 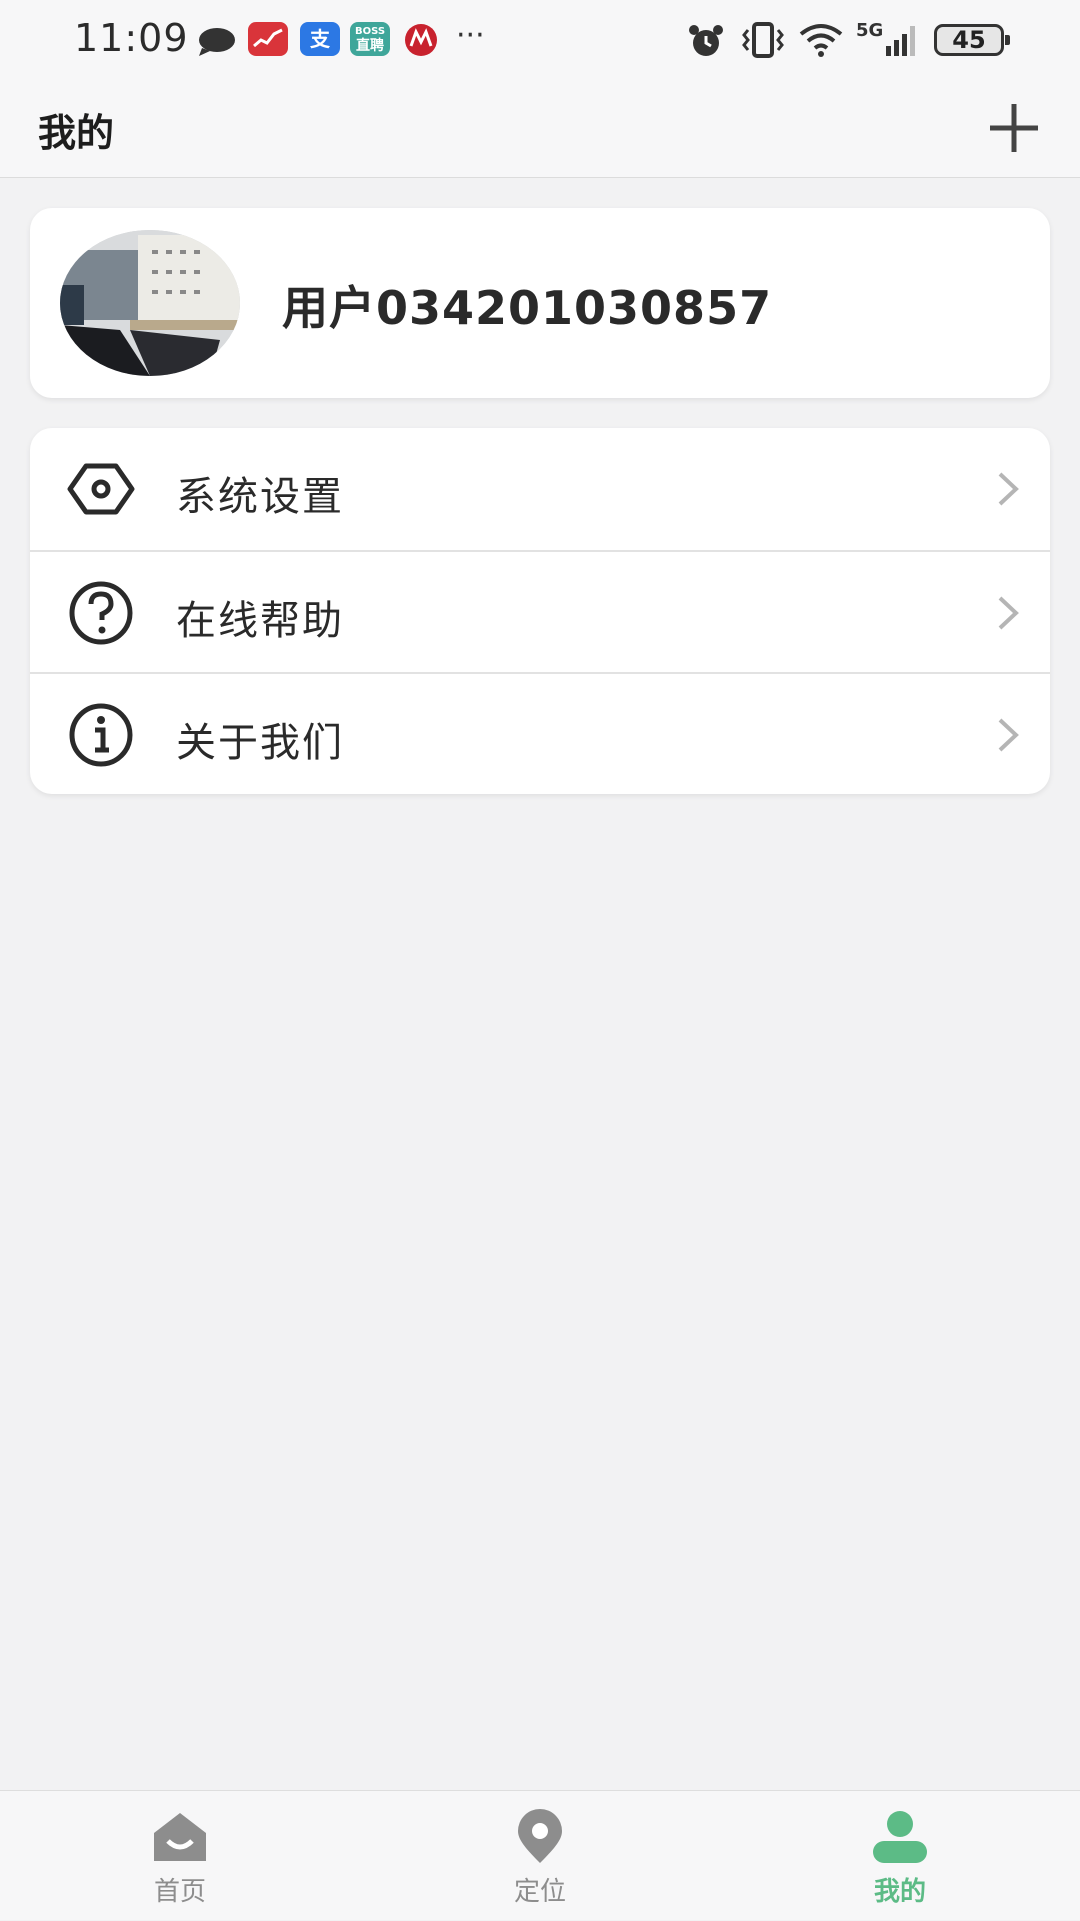 I want to click on bottom-tab-bar: 首页 定位 我的, so click(x=540, y=1855).